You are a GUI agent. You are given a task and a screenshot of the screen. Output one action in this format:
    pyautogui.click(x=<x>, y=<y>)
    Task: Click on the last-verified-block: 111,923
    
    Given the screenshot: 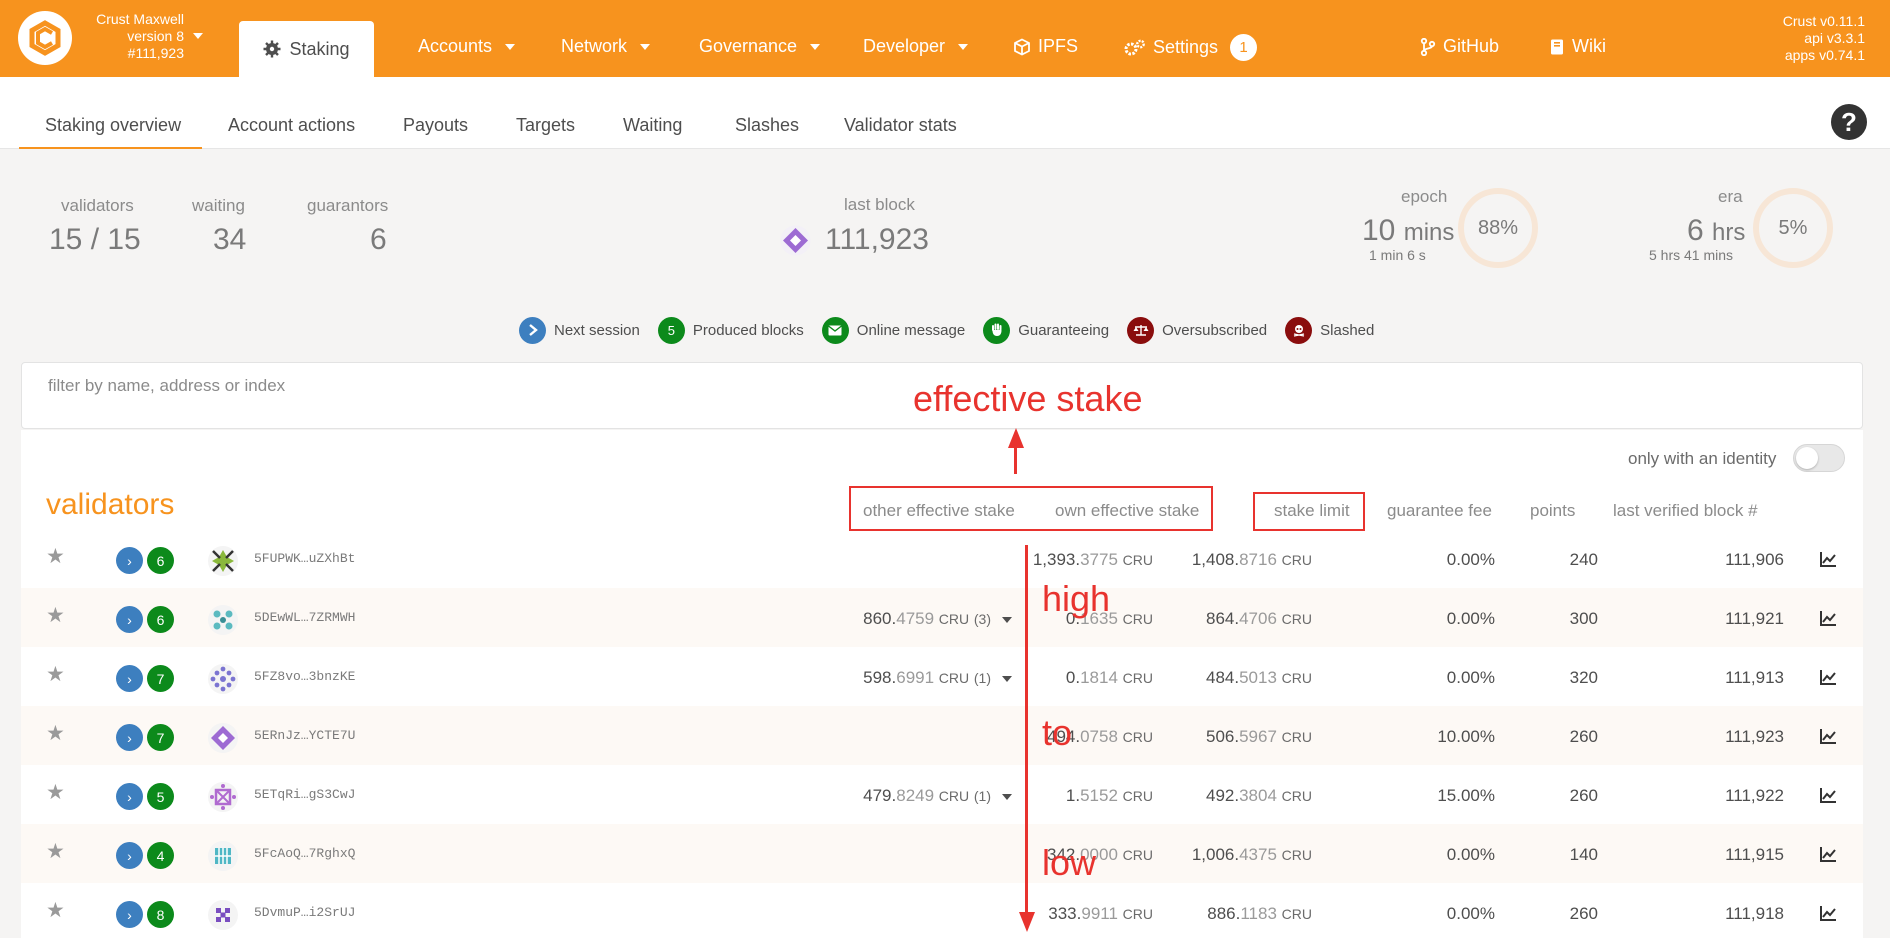 What is the action you would take?
    pyautogui.click(x=1754, y=736)
    